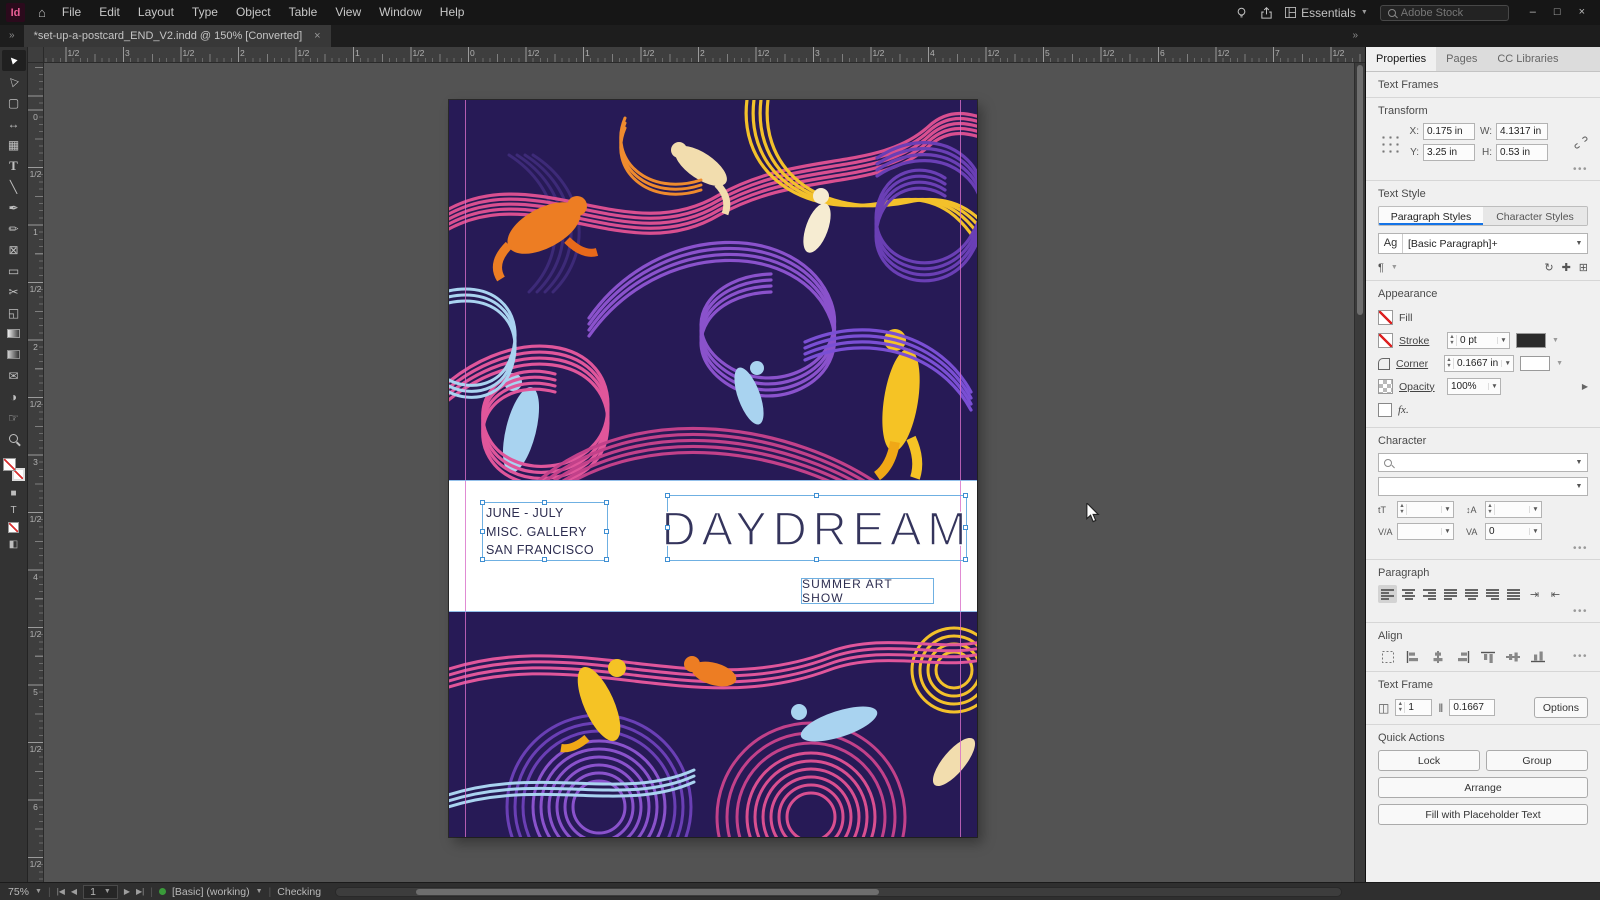  Describe the element at coordinates (9, 464) in the screenshot. I see `fill-swatch` at that location.